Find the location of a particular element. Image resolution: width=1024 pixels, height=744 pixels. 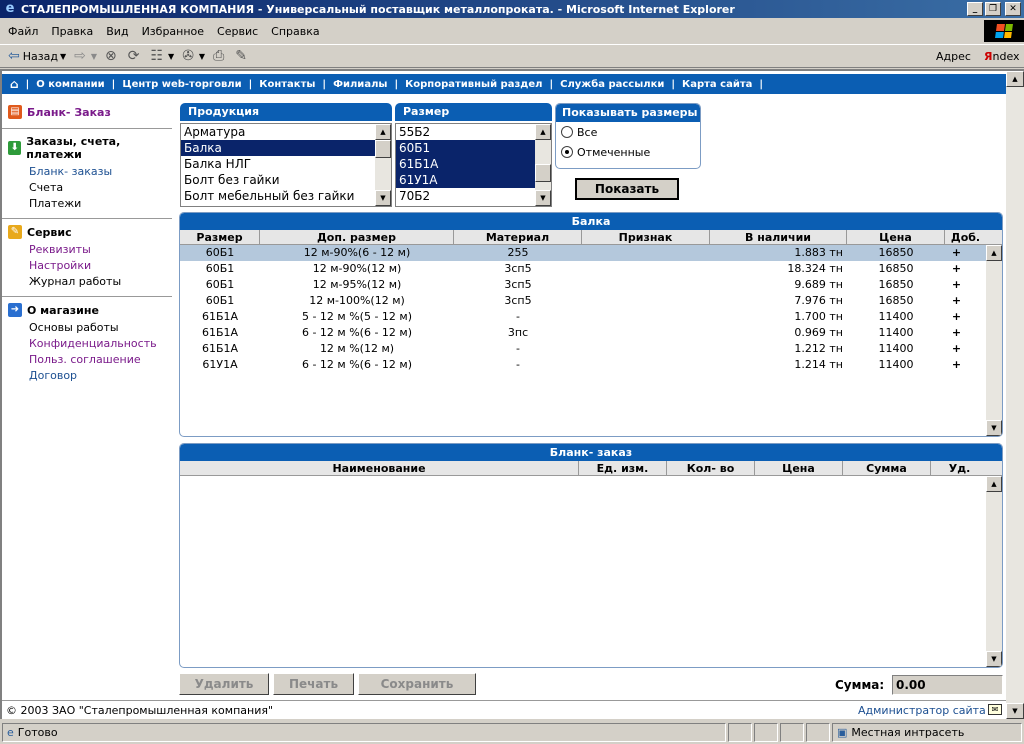

admin-link: Администратор сайта is located at coordinates (922, 710).